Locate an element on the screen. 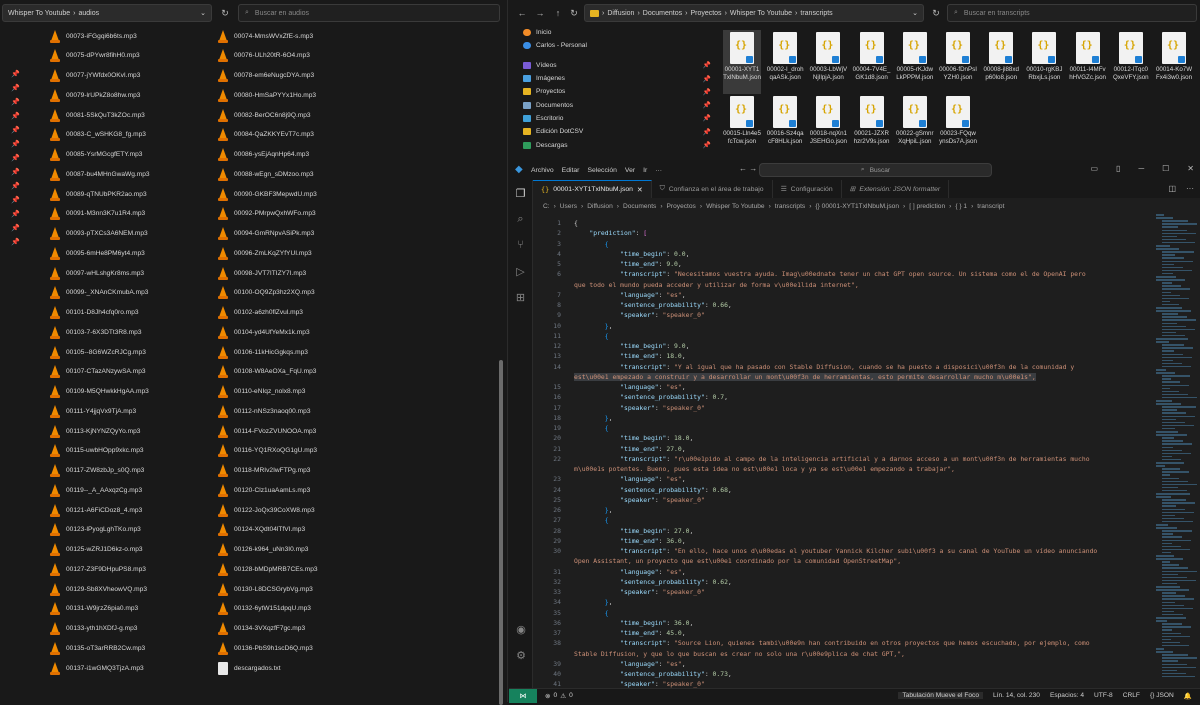 This screenshot has height=705, width=1200. language-mode: {} JSON is located at coordinates (1162, 695).